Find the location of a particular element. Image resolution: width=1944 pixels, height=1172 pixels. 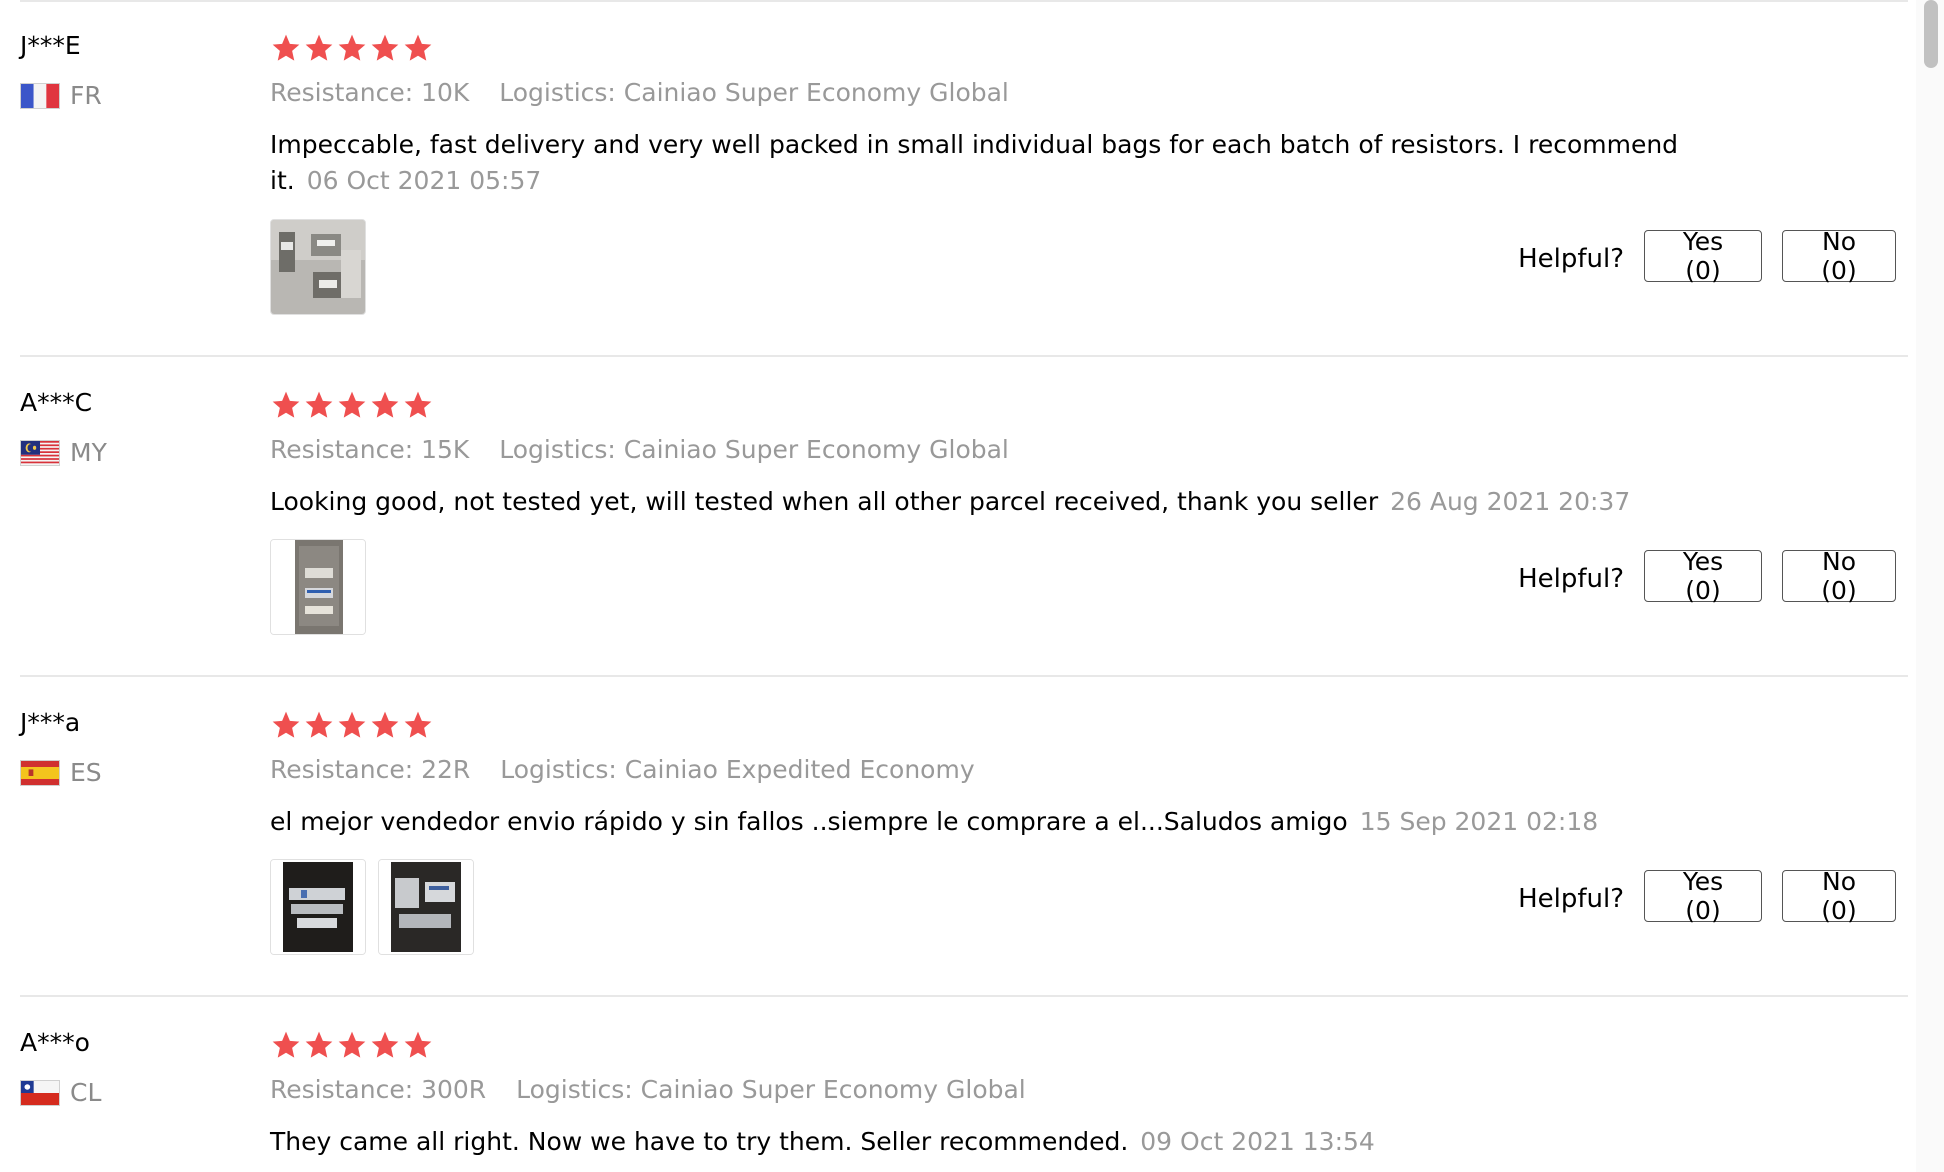

scrollbar is located at coordinates (1930, 586).